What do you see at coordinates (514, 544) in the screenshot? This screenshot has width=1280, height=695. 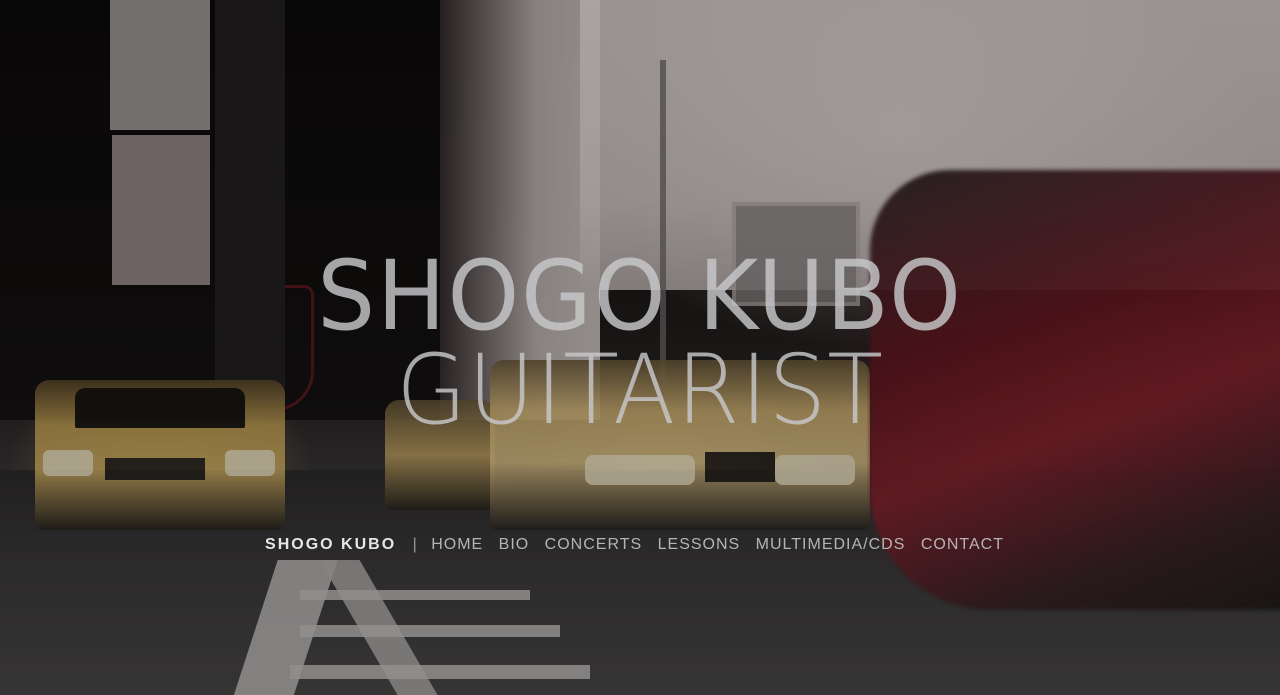 I see `nav-item-bio: BIO` at bounding box center [514, 544].